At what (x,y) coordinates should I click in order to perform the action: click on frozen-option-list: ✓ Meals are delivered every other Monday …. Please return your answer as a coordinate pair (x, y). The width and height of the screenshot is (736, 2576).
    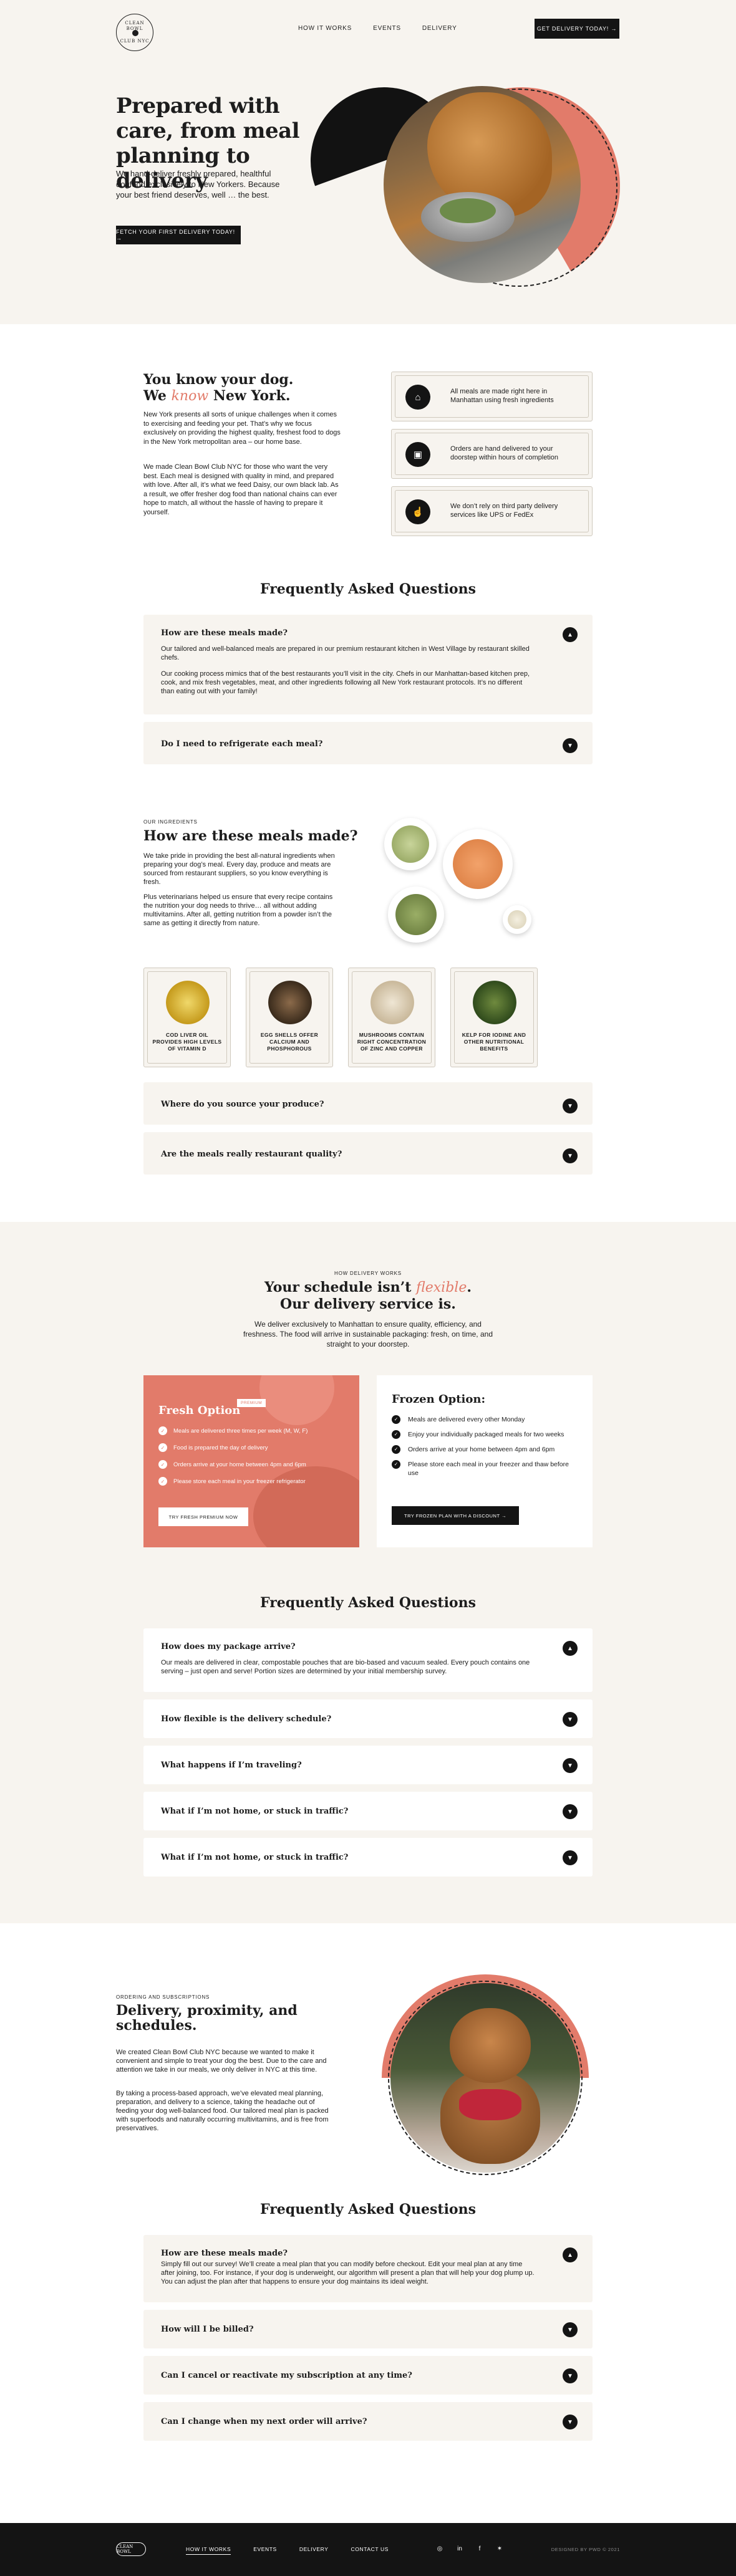
    Looking at the image, I should click on (485, 1449).